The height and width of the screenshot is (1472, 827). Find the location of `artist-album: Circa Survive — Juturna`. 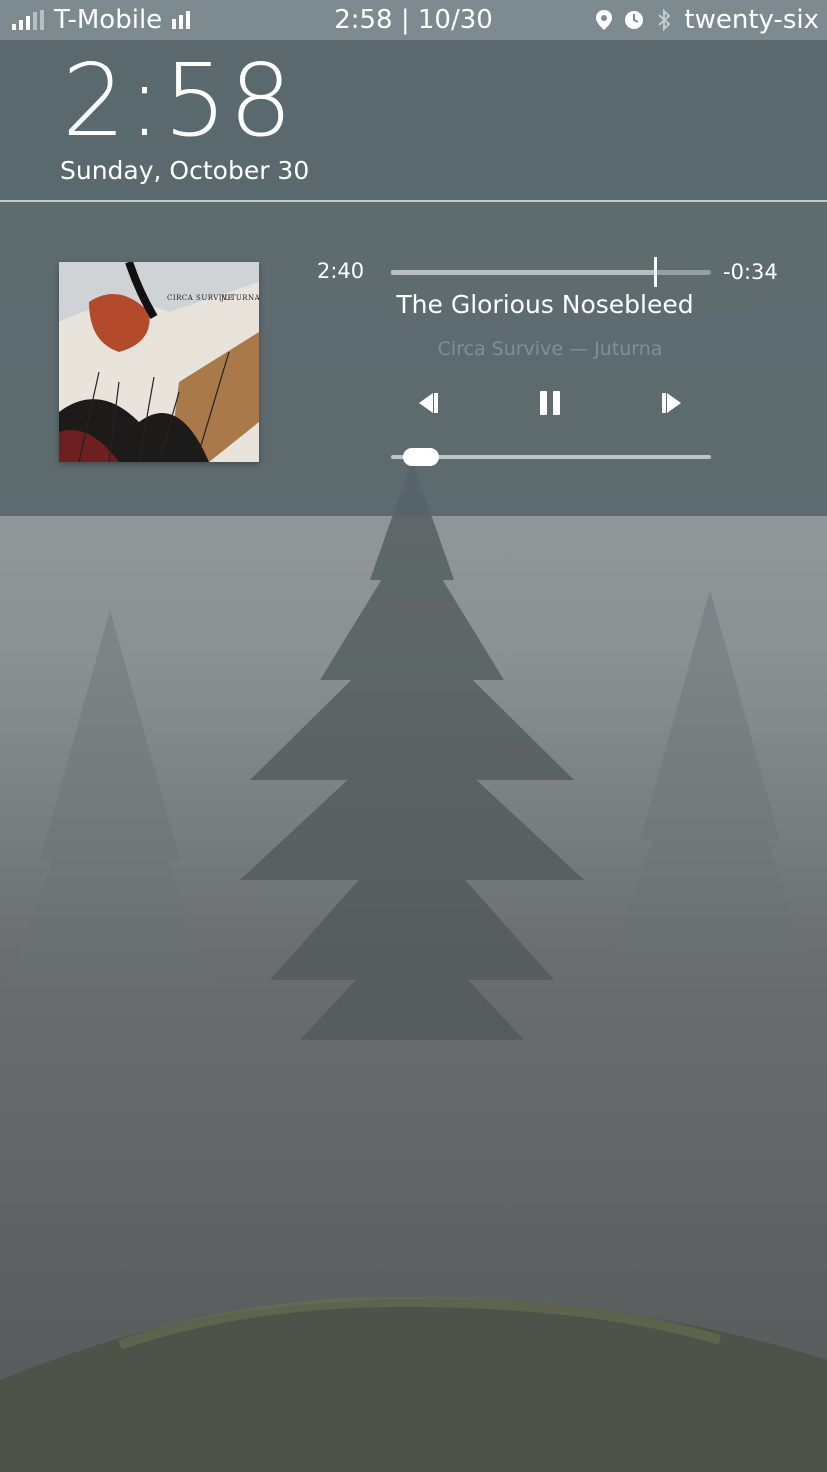

artist-album: Circa Survive — Juturna is located at coordinates (550, 349).